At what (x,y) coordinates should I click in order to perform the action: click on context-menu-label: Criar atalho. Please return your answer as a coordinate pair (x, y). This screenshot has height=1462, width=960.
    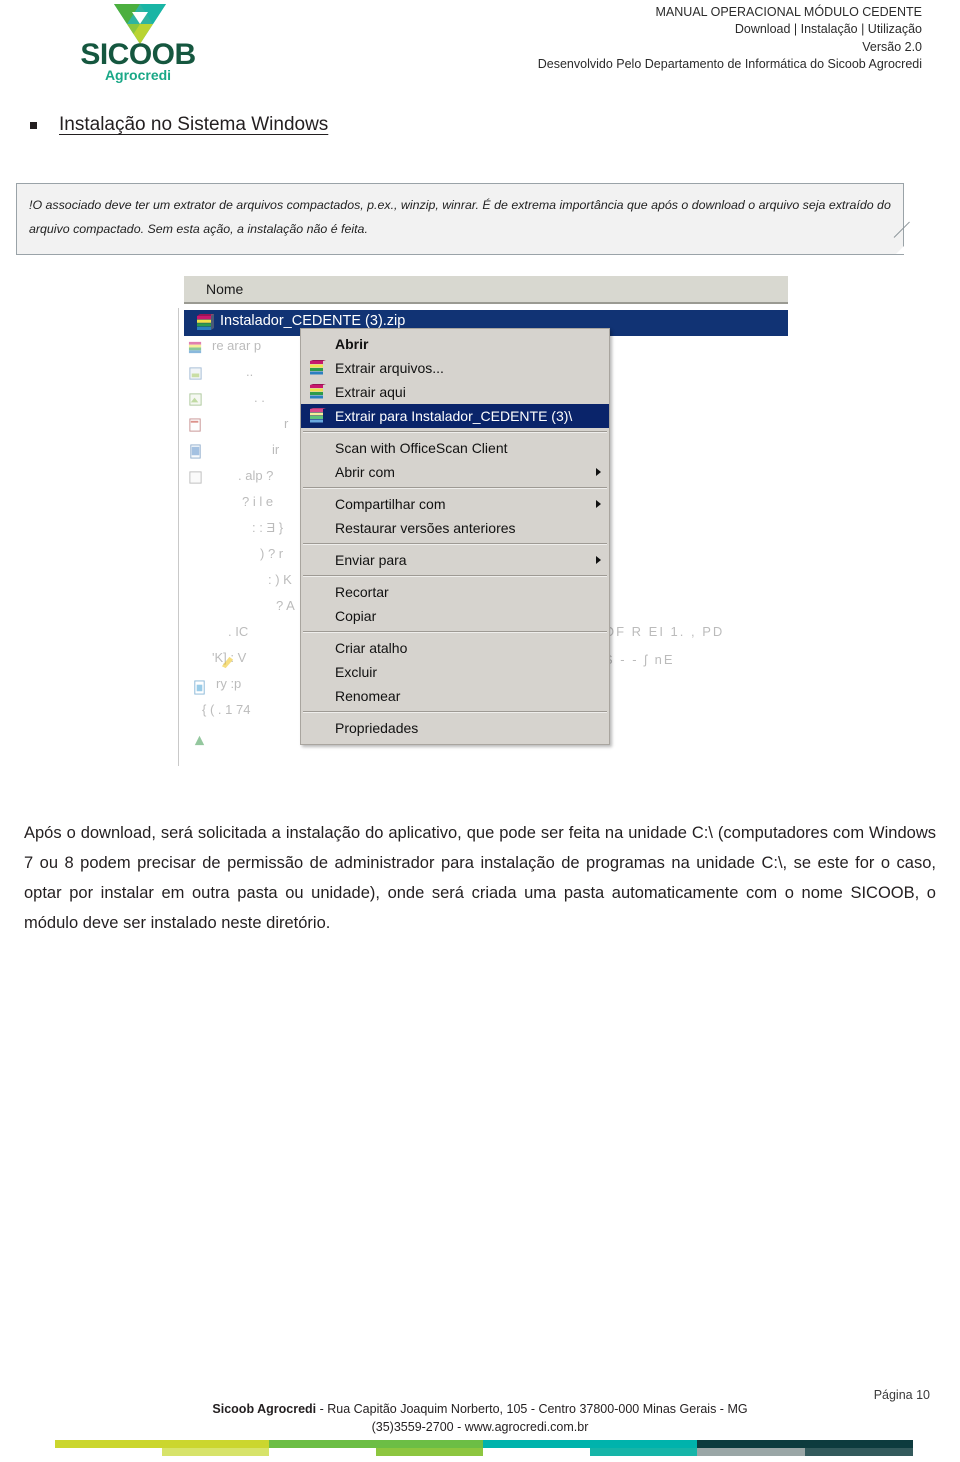
    Looking at the image, I should click on (371, 648).